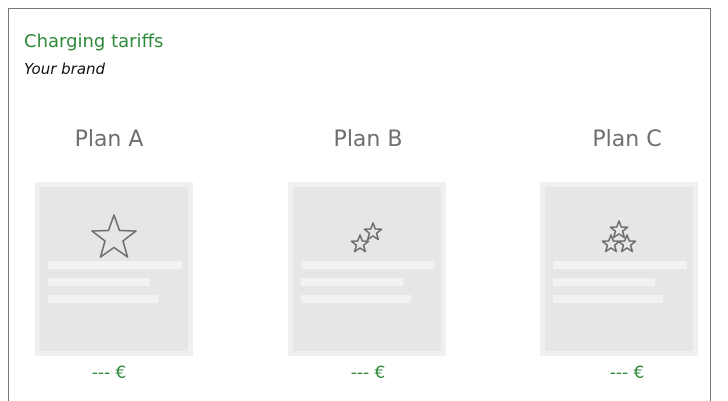 The image size is (728, 401). What do you see at coordinates (368, 139) in the screenshot?
I see `plan-b-name: Plan B` at bounding box center [368, 139].